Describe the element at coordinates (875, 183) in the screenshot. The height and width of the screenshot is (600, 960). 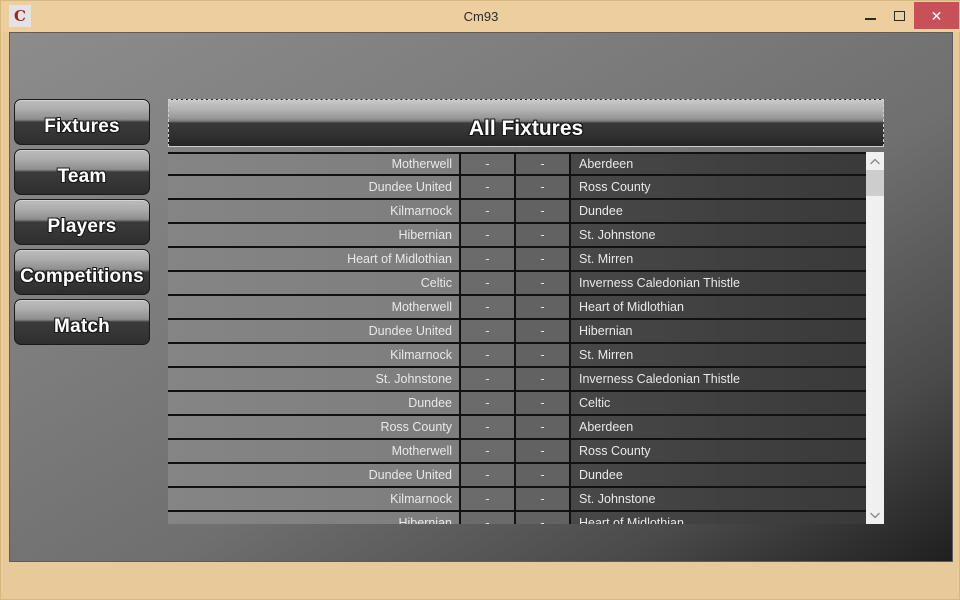
I see `scrollbar-thumb` at that location.